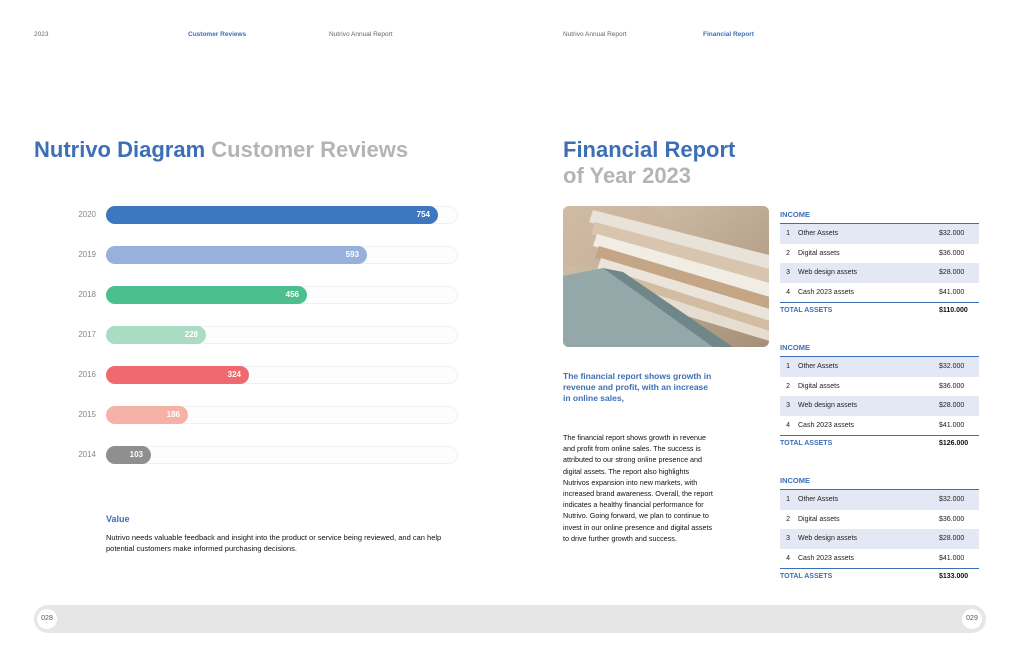  What do you see at coordinates (87, 454) in the screenshot?
I see `bar-category-label: 2014` at bounding box center [87, 454].